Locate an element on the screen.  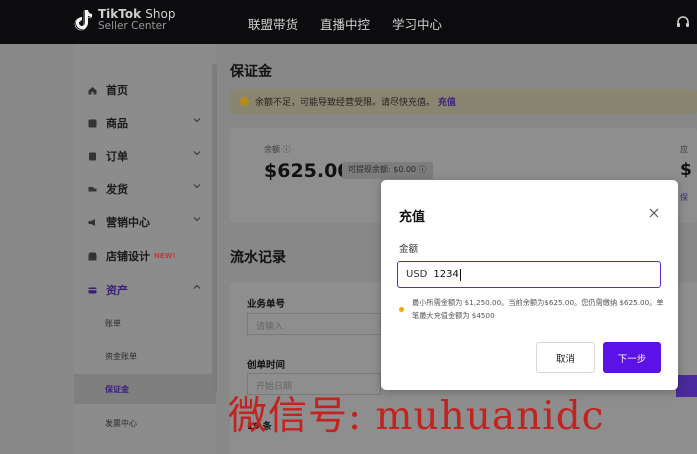
shipping-icon is located at coordinates (92, 188).